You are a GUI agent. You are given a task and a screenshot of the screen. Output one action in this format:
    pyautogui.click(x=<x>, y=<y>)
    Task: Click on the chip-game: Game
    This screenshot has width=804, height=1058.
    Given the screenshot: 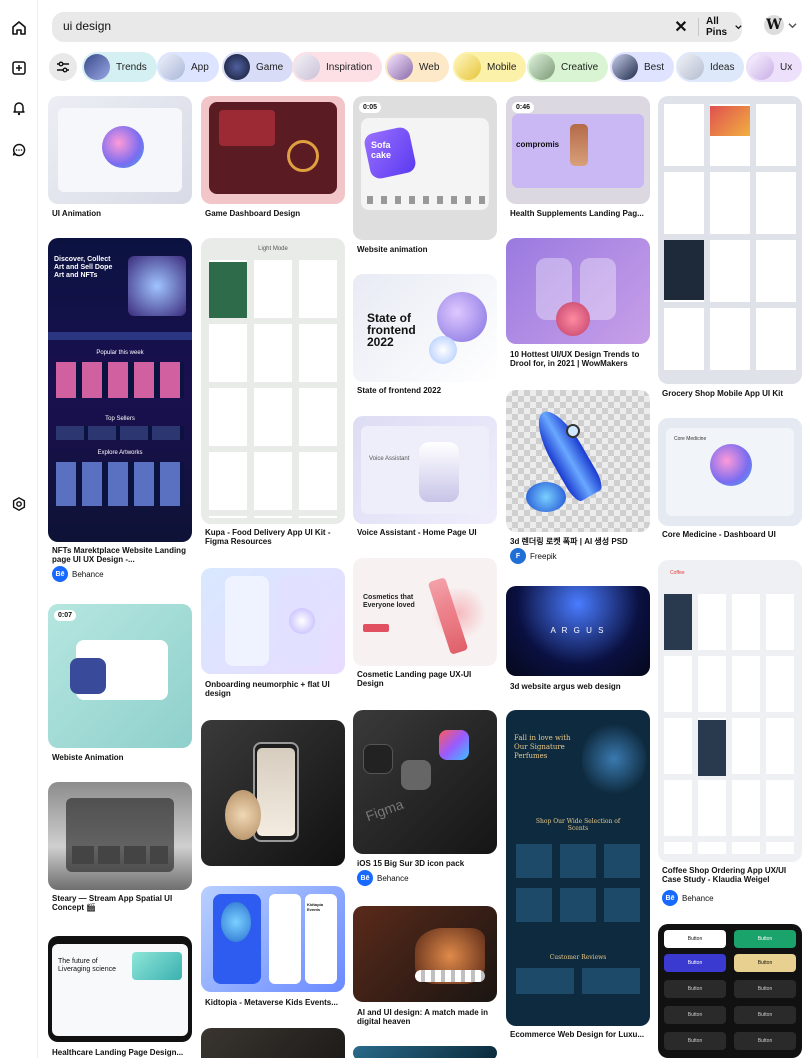 What is the action you would take?
    pyautogui.click(x=258, y=67)
    